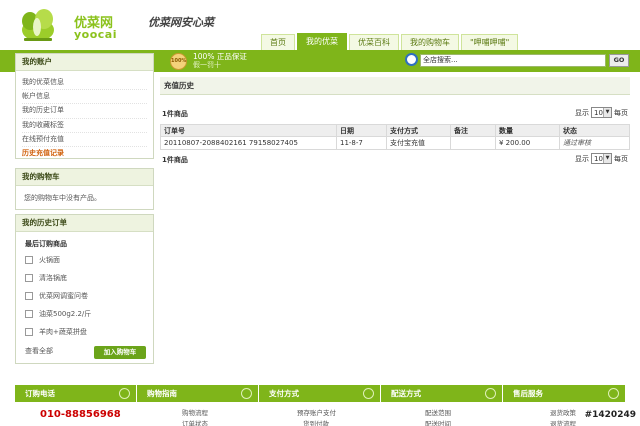 The image size is (640, 426). What do you see at coordinates (40, 393) in the screenshot?
I see `footer-col-title: 订购电话` at bounding box center [40, 393].